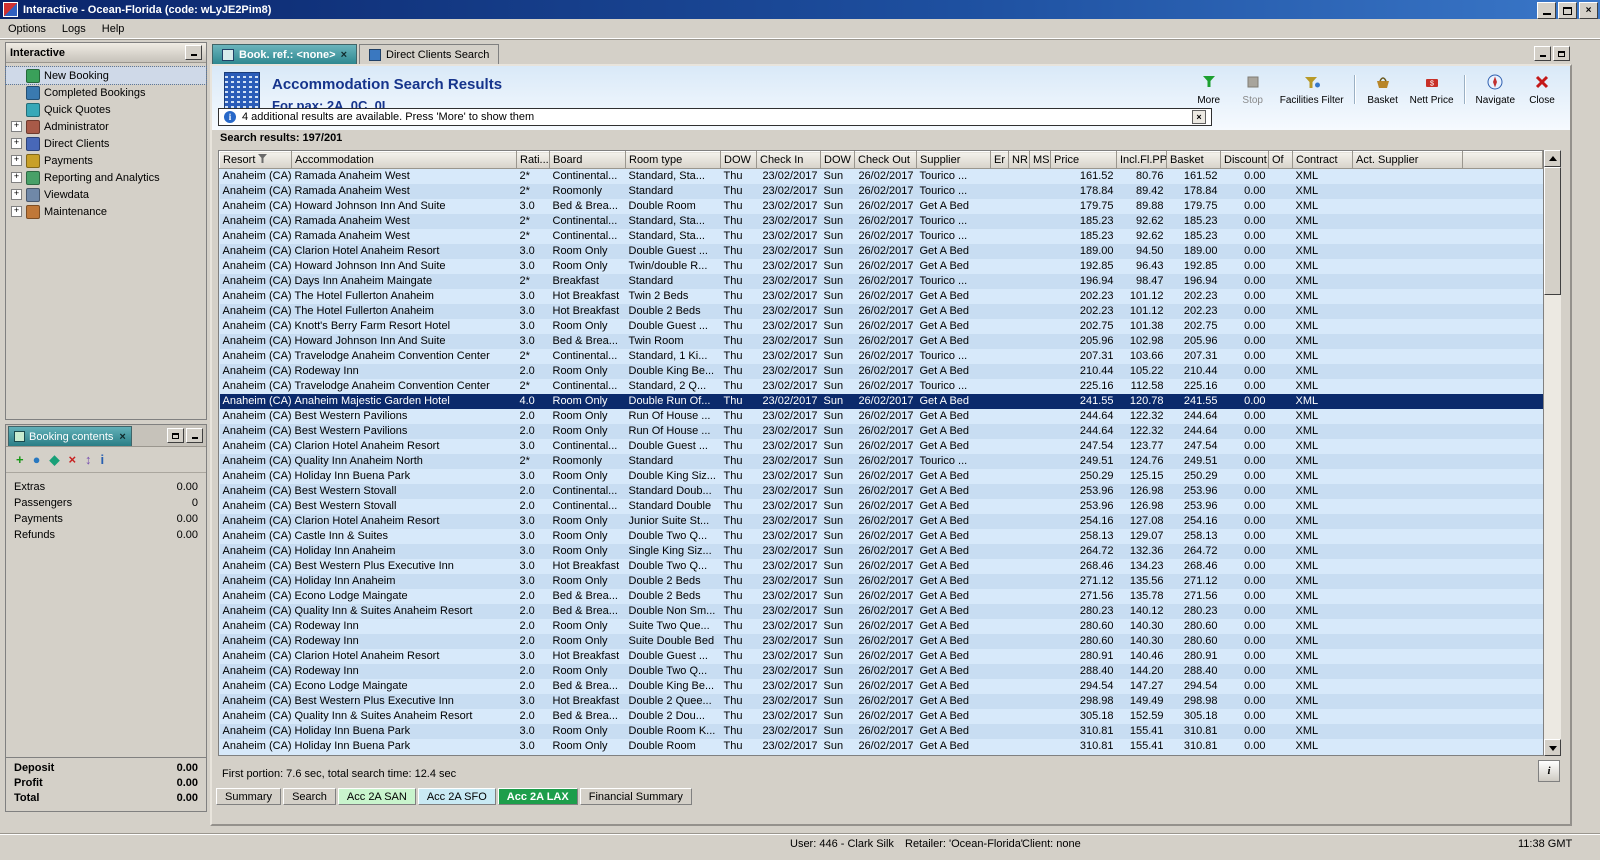 This screenshot has width=1600, height=860. Describe the element at coordinates (1552, 747) in the screenshot. I see `scroll-down-icon` at that location.